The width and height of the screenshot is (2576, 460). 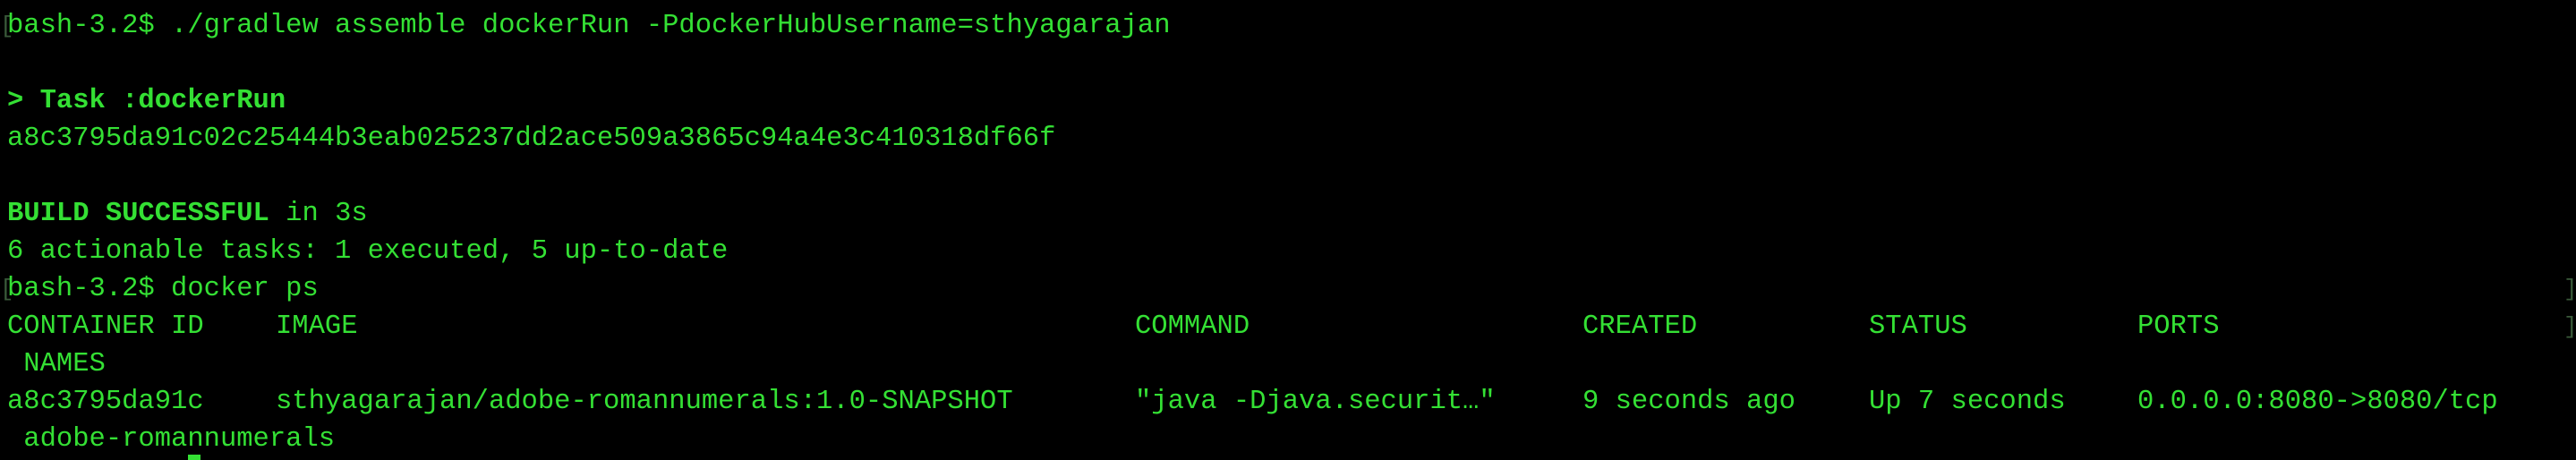 What do you see at coordinates (1918, 326) in the screenshot?
I see `header-status: STATUS` at bounding box center [1918, 326].